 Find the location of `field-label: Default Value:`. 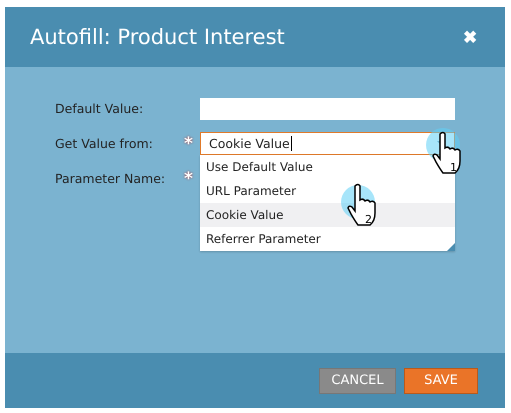

field-label: Default Value: is located at coordinates (99, 108).